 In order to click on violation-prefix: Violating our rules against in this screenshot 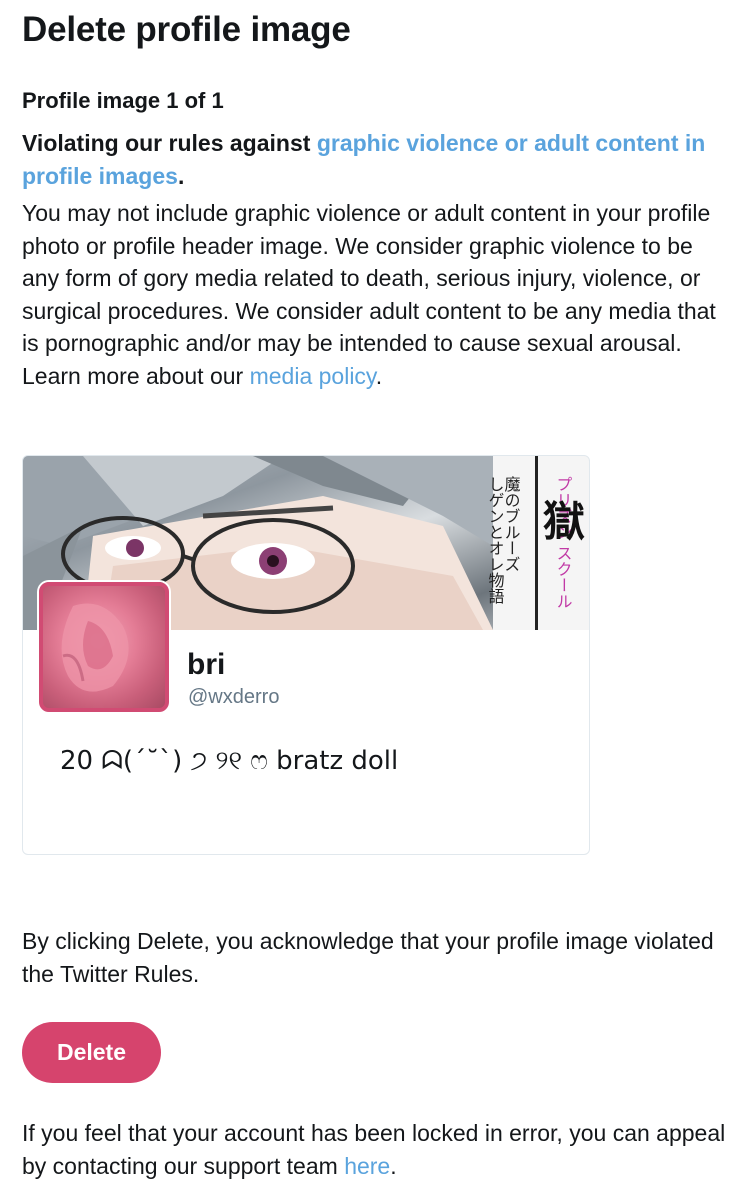, I will do `click(169, 143)`.